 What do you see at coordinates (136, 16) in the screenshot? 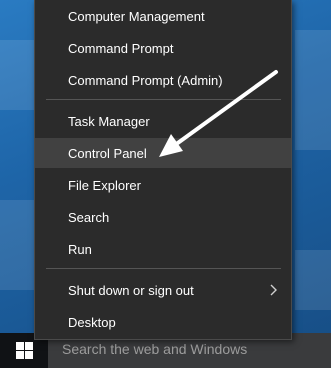
I see `menu-item-label: Computer Management` at bounding box center [136, 16].